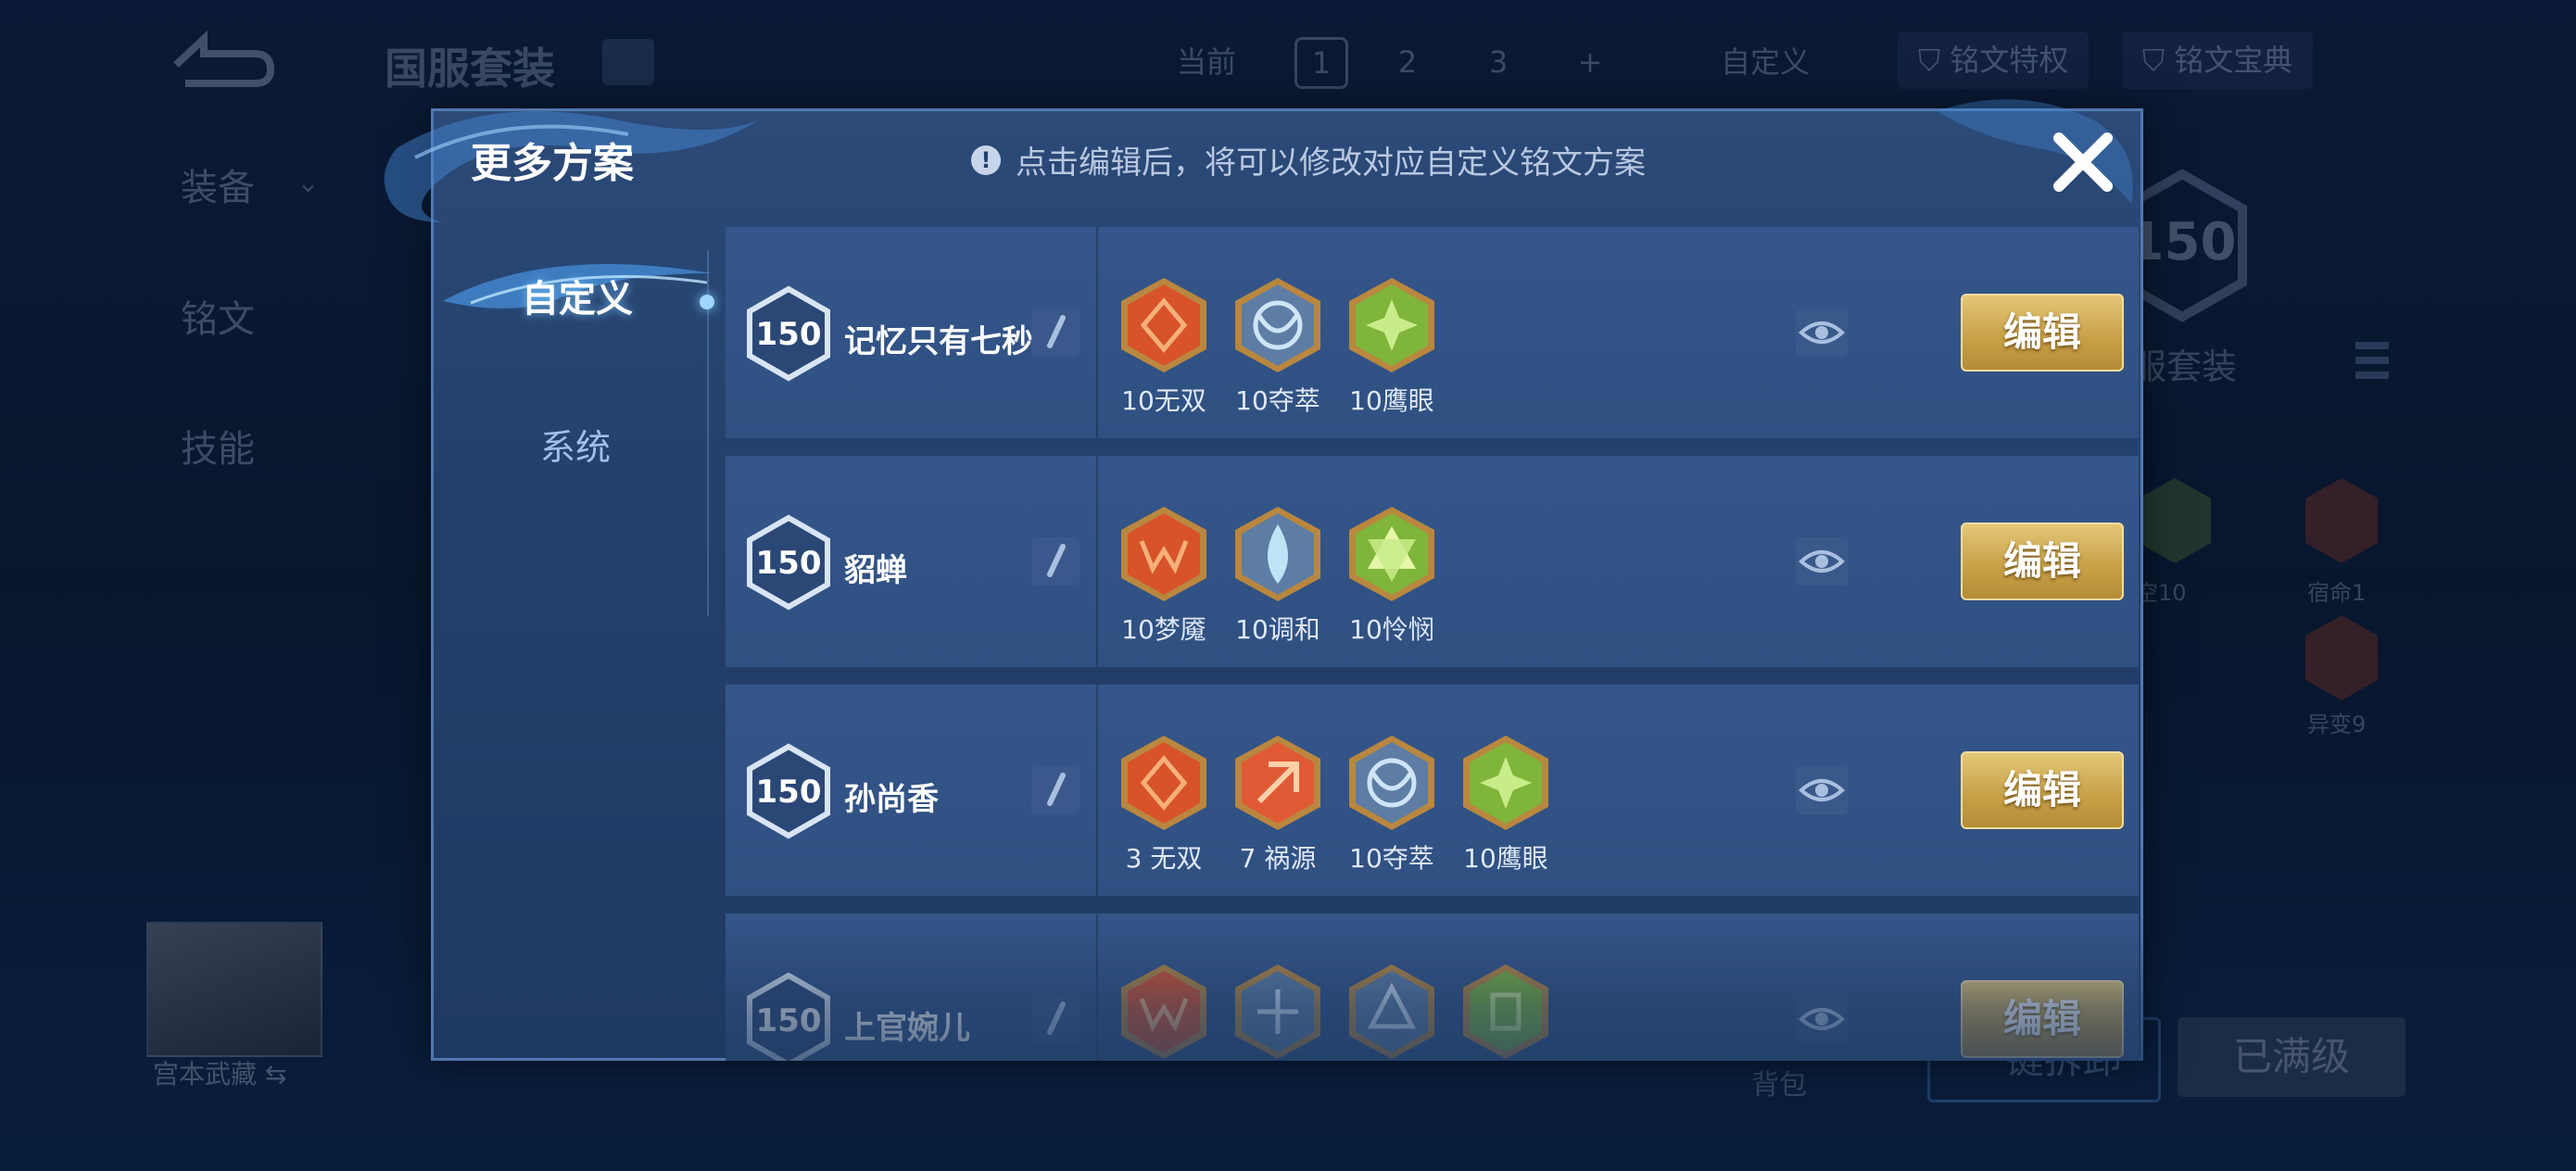 The width and height of the screenshot is (2576, 1171). Describe the element at coordinates (1321, 63) in the screenshot. I see `page-tab-1: 1` at that location.